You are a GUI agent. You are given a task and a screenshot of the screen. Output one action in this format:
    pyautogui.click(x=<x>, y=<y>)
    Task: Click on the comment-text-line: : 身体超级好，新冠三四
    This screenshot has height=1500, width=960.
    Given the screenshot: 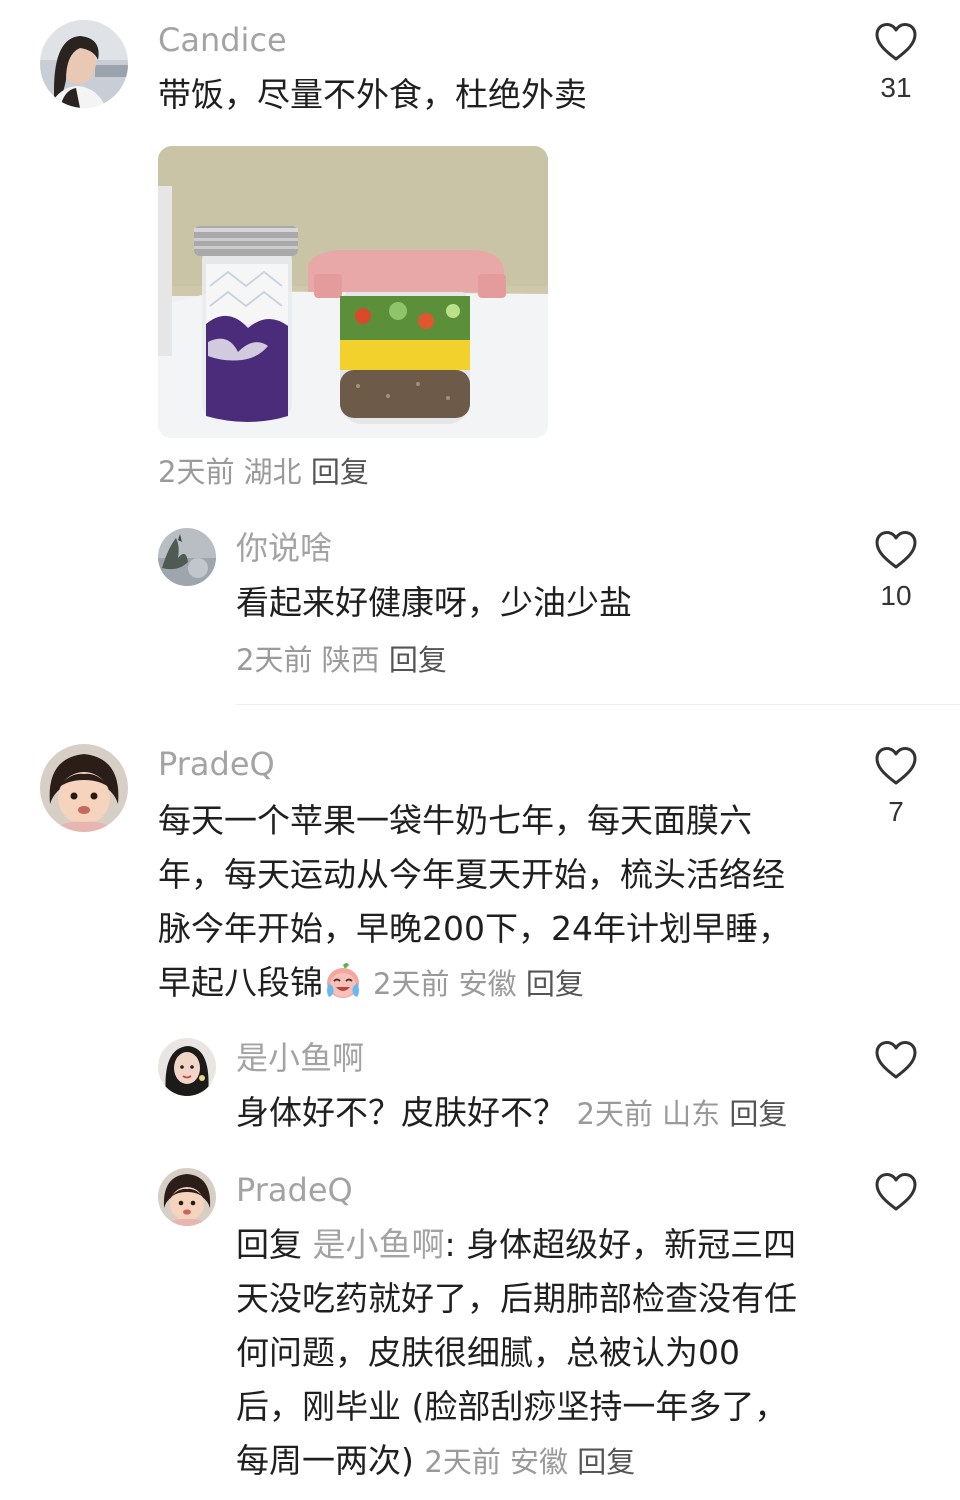 What is the action you would take?
    pyautogui.click(x=620, y=1244)
    